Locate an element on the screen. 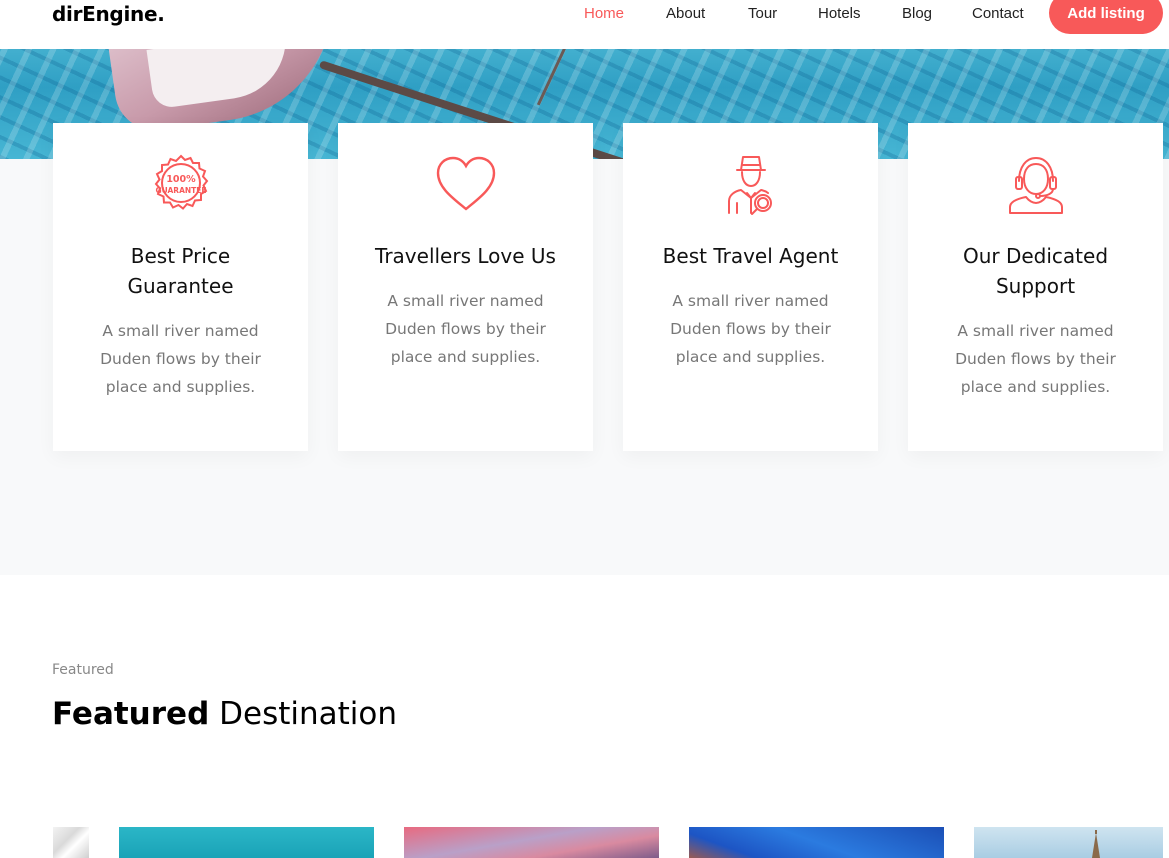 This screenshot has width=1169, height=858. card-title-line: Best Travel Agent is located at coordinates (750, 256).